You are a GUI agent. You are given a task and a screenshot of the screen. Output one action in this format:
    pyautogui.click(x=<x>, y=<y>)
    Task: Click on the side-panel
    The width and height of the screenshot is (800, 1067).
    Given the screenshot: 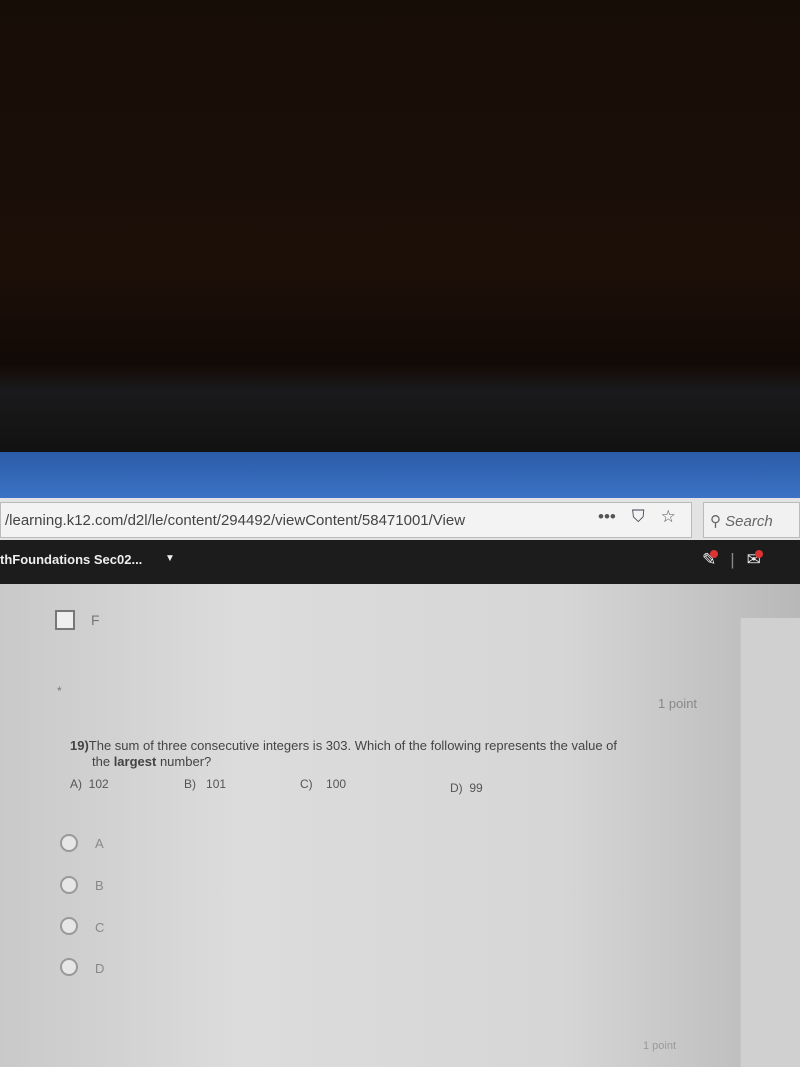 What is the action you would take?
    pyautogui.click(x=770, y=842)
    